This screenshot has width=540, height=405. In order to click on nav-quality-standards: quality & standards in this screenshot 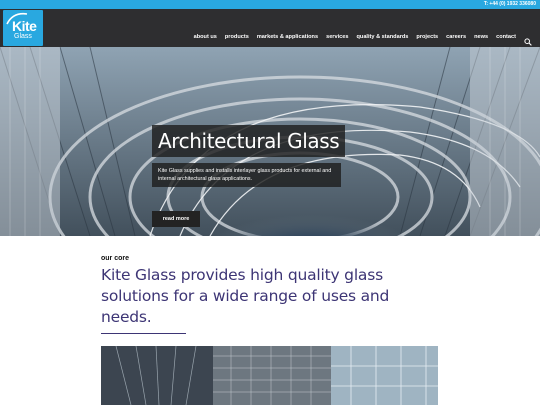, I will do `click(382, 37)`.